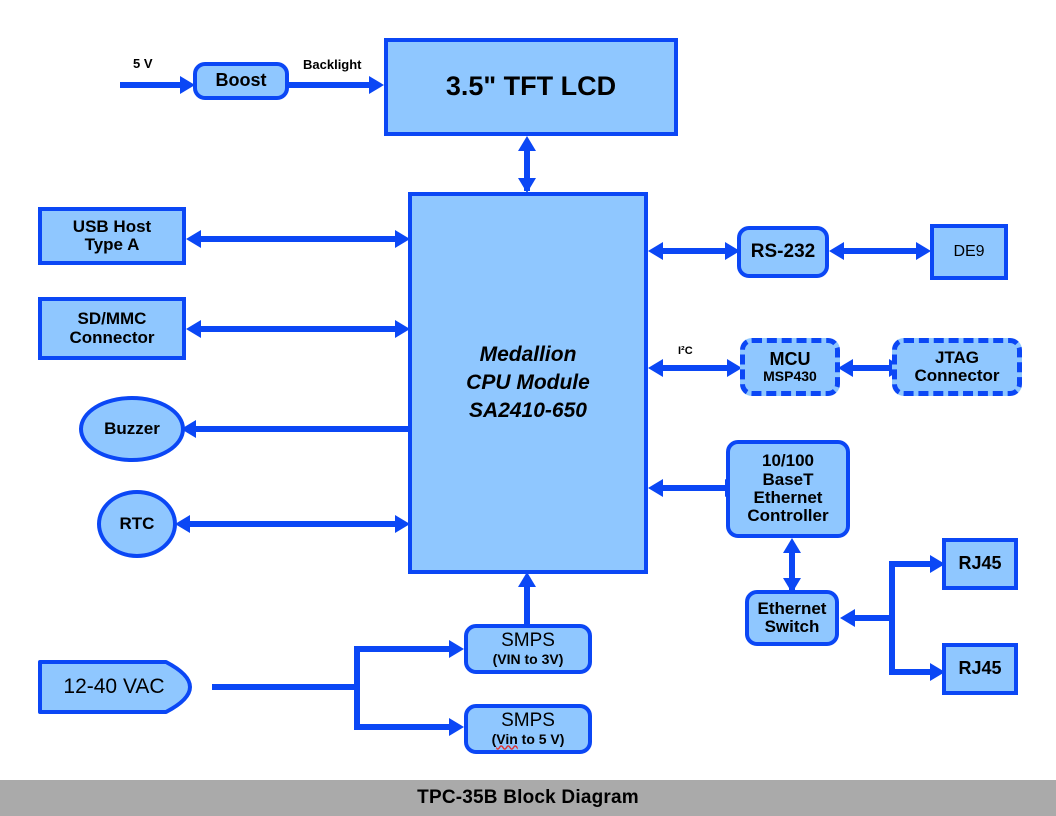 The height and width of the screenshot is (816, 1056). I want to click on diagram-caption-text: TPC-35B Block Diagram, so click(528, 797).